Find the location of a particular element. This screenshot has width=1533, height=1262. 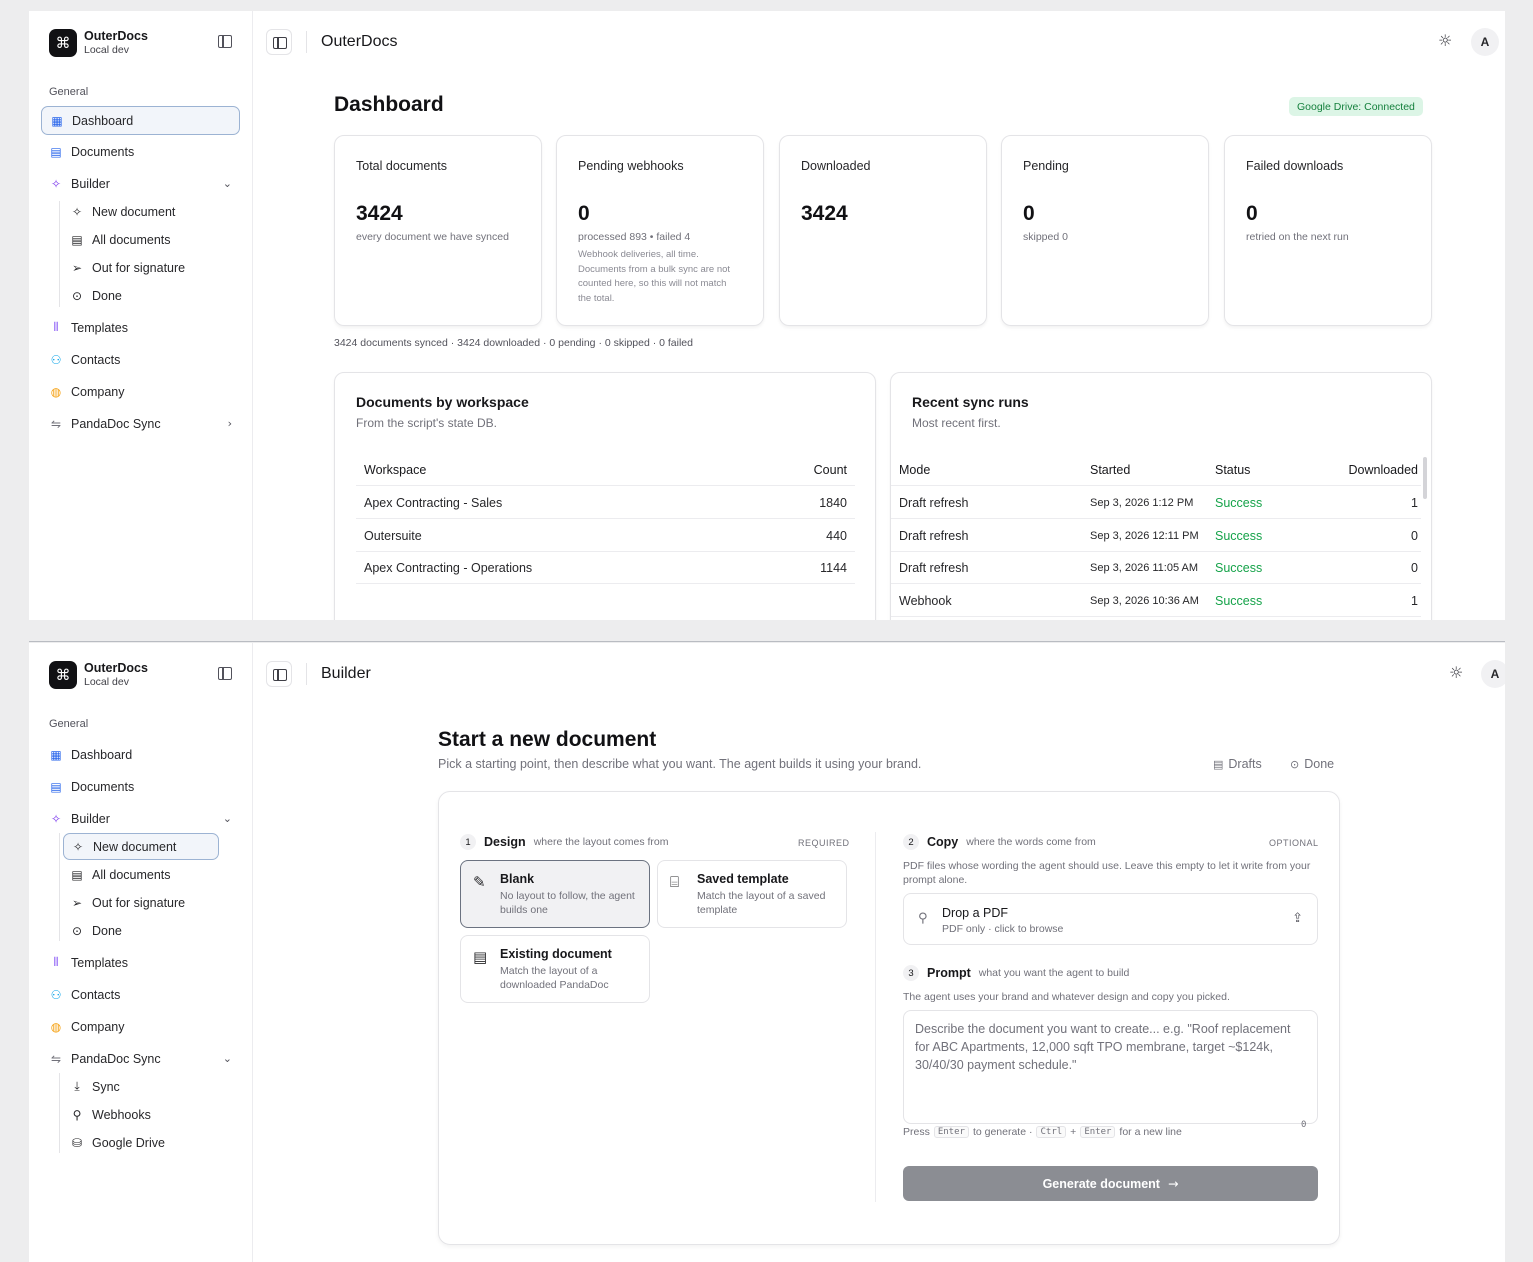

design-step-header: 1 Design where the layout comes from is located at coordinates (564, 842).